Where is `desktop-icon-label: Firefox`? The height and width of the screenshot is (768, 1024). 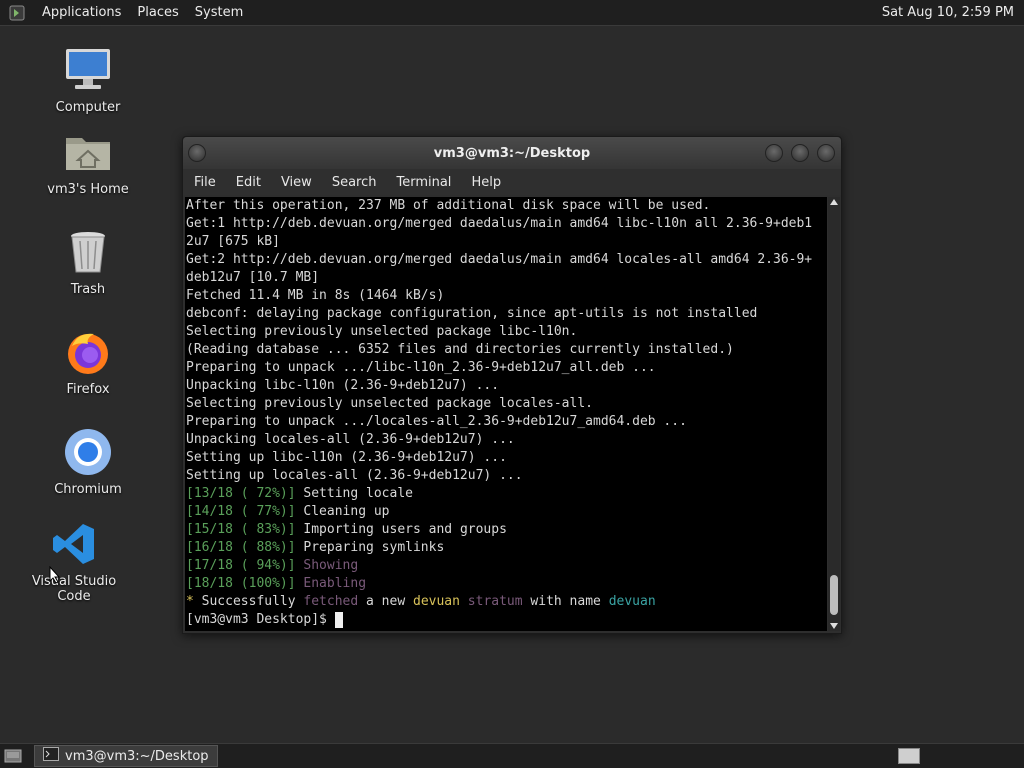 desktop-icon-label: Firefox is located at coordinates (88, 389).